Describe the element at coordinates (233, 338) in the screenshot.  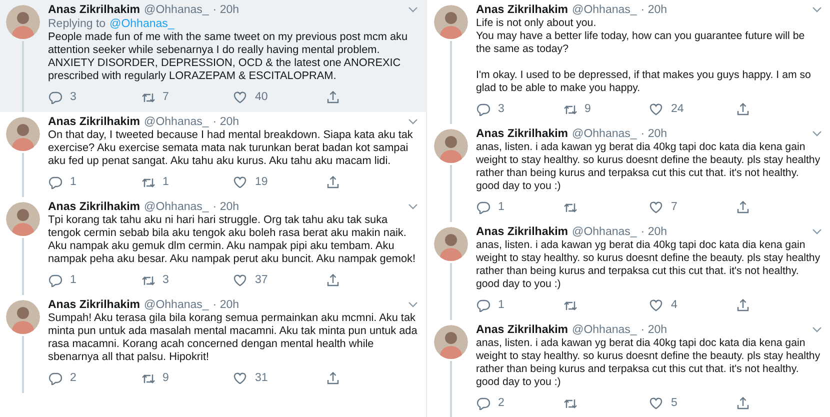
I see `tweet-text: Sumpah! Aku terasa gila bila korang semua permainkan aku mcmni. Aku tak minta pun untuk ada masalah mental macamni. Aku tak minta pun untuk ada rasa macamni. Korang acah concerned dengan mental health while sbenarnya all that palsu. Hipokrit!` at that location.